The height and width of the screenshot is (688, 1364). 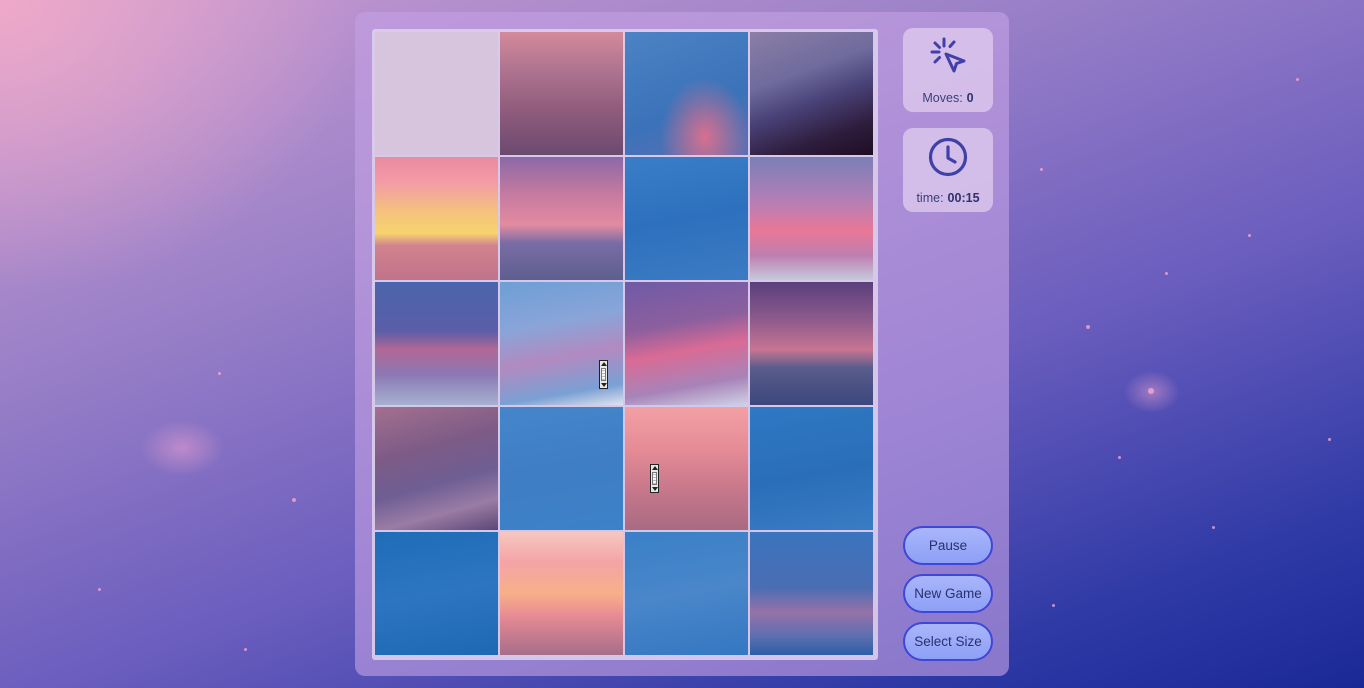 What do you see at coordinates (948, 641) in the screenshot?
I see `select-size-button: Select Size` at bounding box center [948, 641].